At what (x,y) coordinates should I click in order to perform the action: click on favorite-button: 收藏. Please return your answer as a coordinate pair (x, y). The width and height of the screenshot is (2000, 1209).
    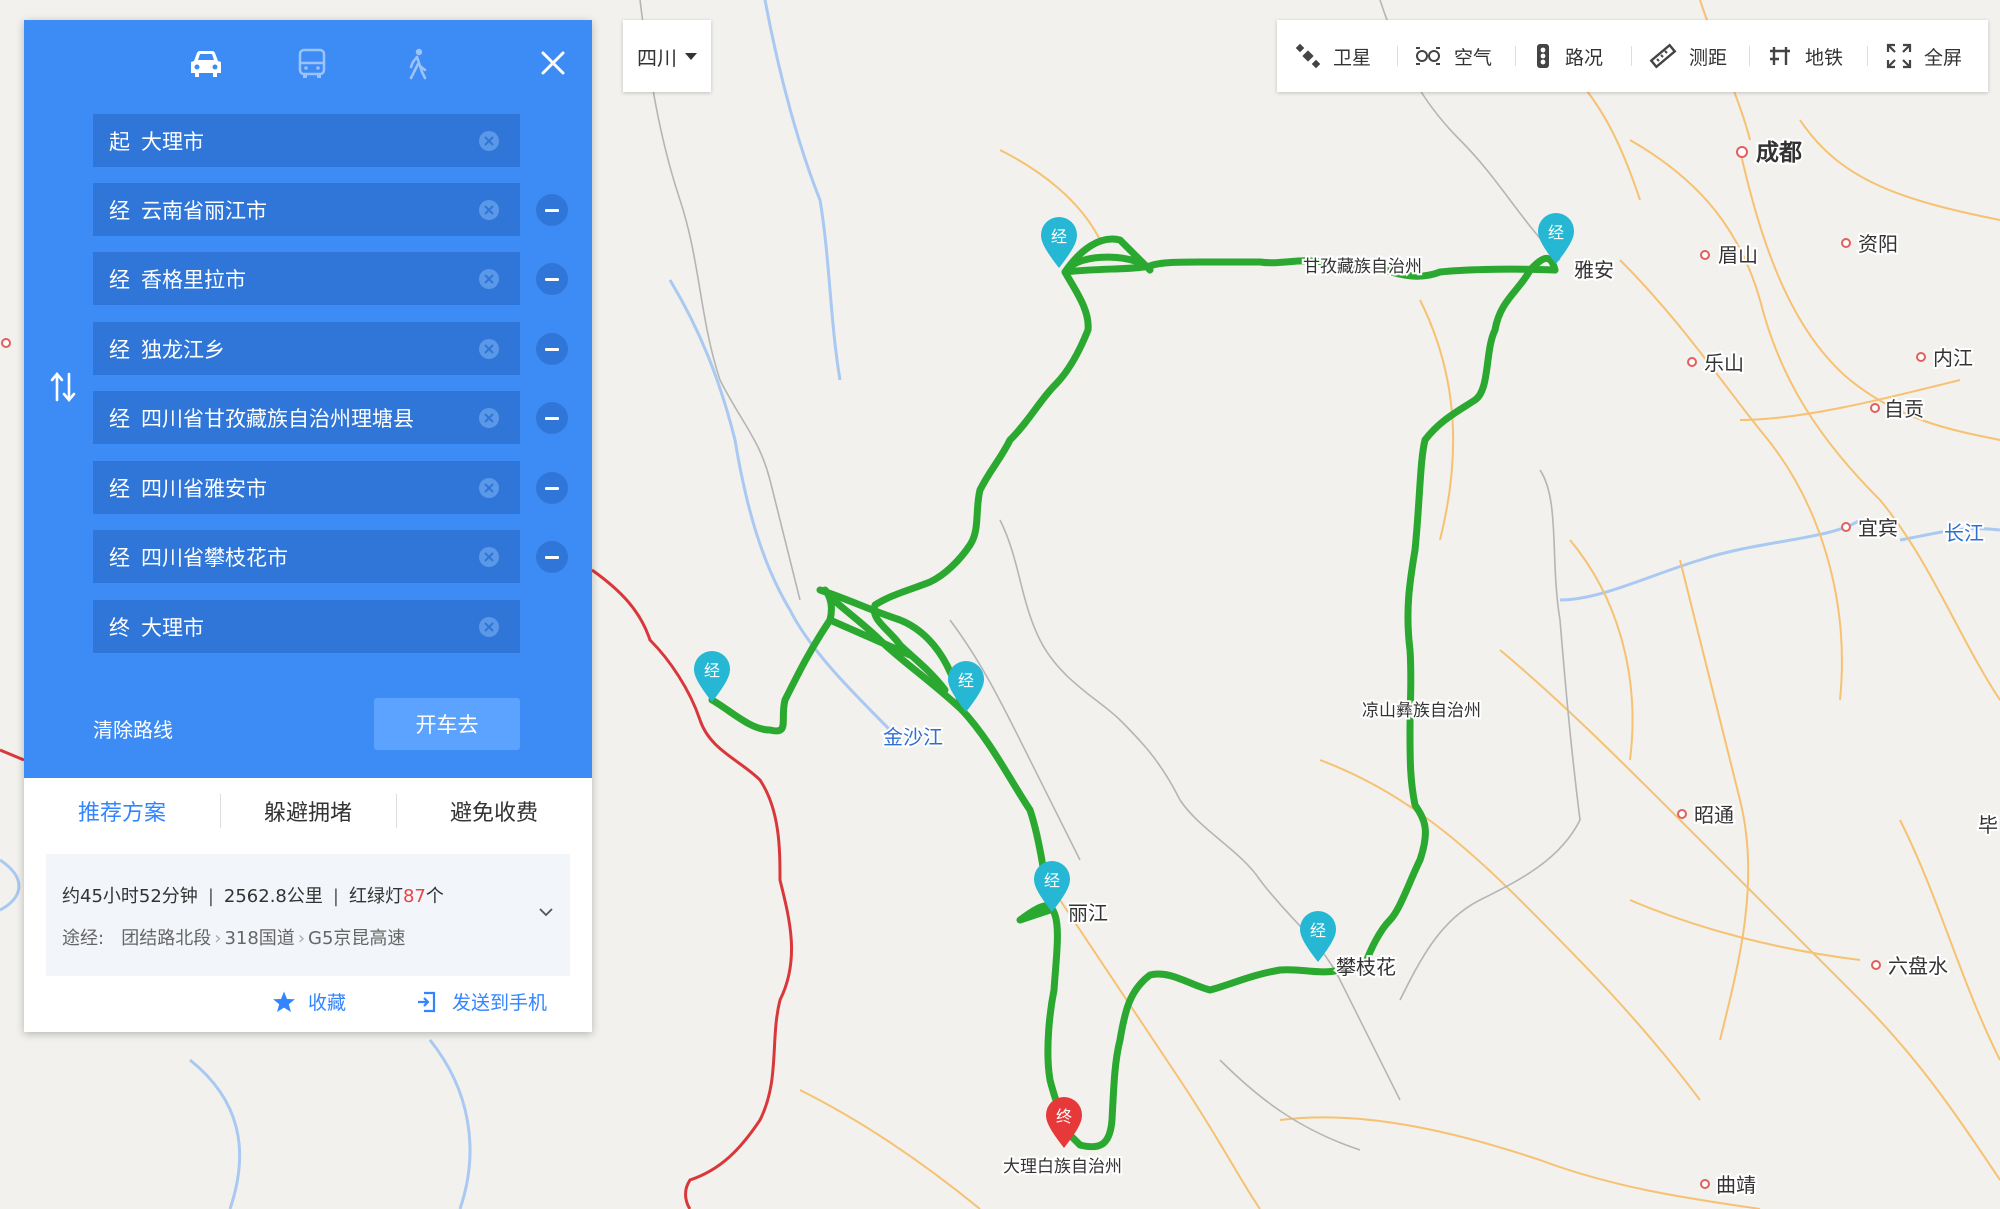
    Looking at the image, I should click on (309, 1001).